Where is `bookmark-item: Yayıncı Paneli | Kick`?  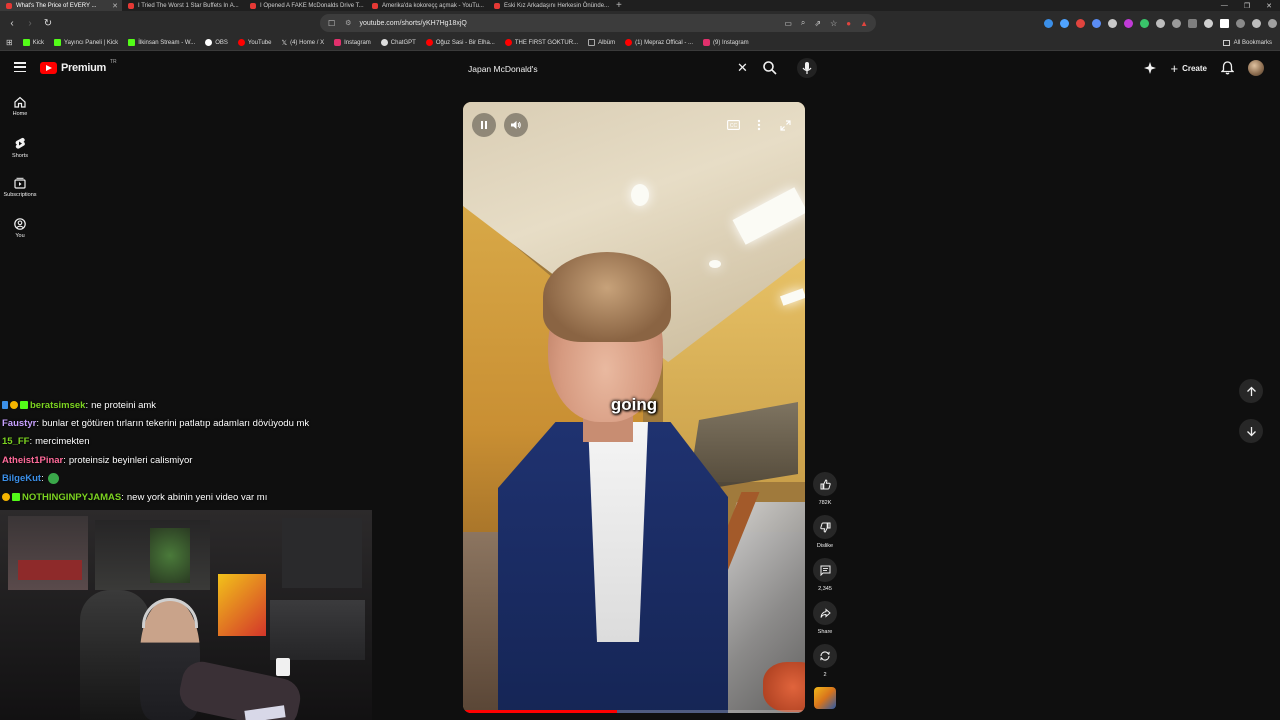
bookmark-item: Yayıncı Paneli | Kick is located at coordinates (86, 42).